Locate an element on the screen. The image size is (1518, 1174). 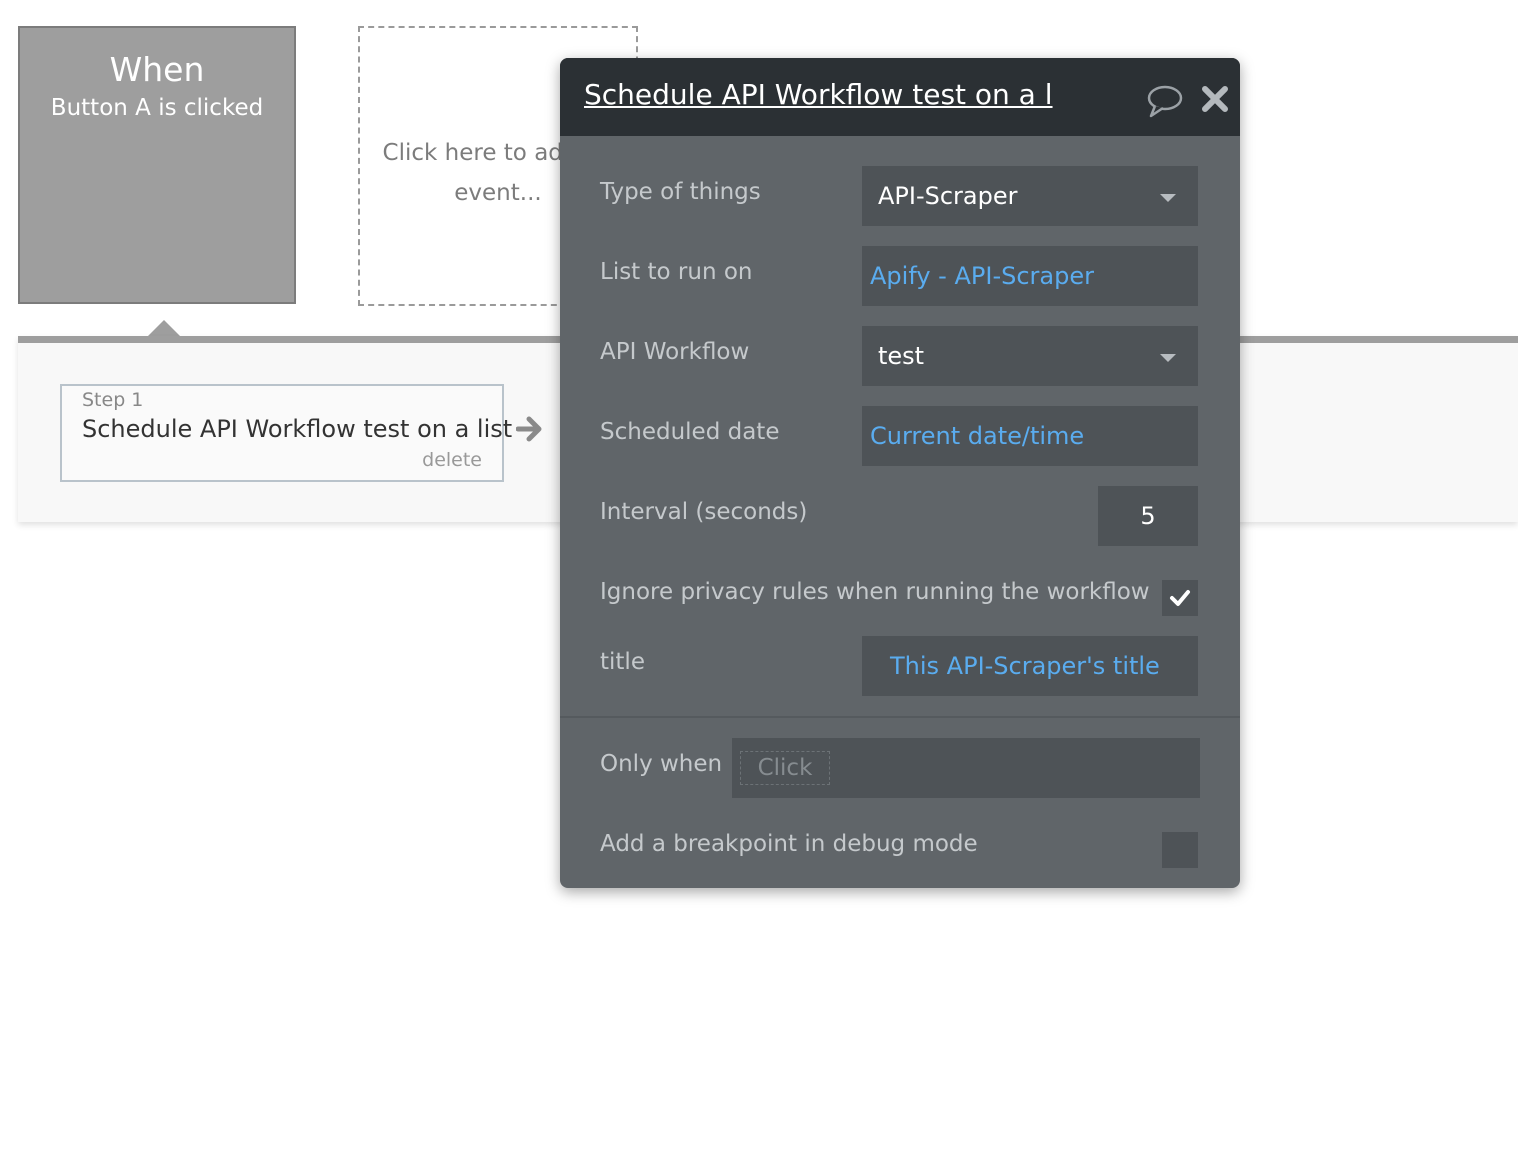
panel-header: Schedule API Workflow test on a l is located at coordinates (900, 97).